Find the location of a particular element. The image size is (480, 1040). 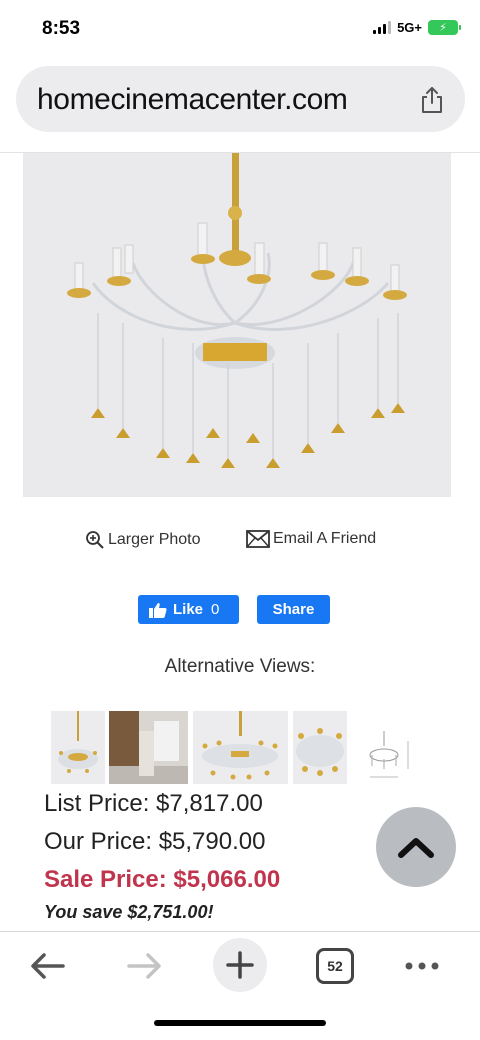

plus-icon is located at coordinates (240, 965).